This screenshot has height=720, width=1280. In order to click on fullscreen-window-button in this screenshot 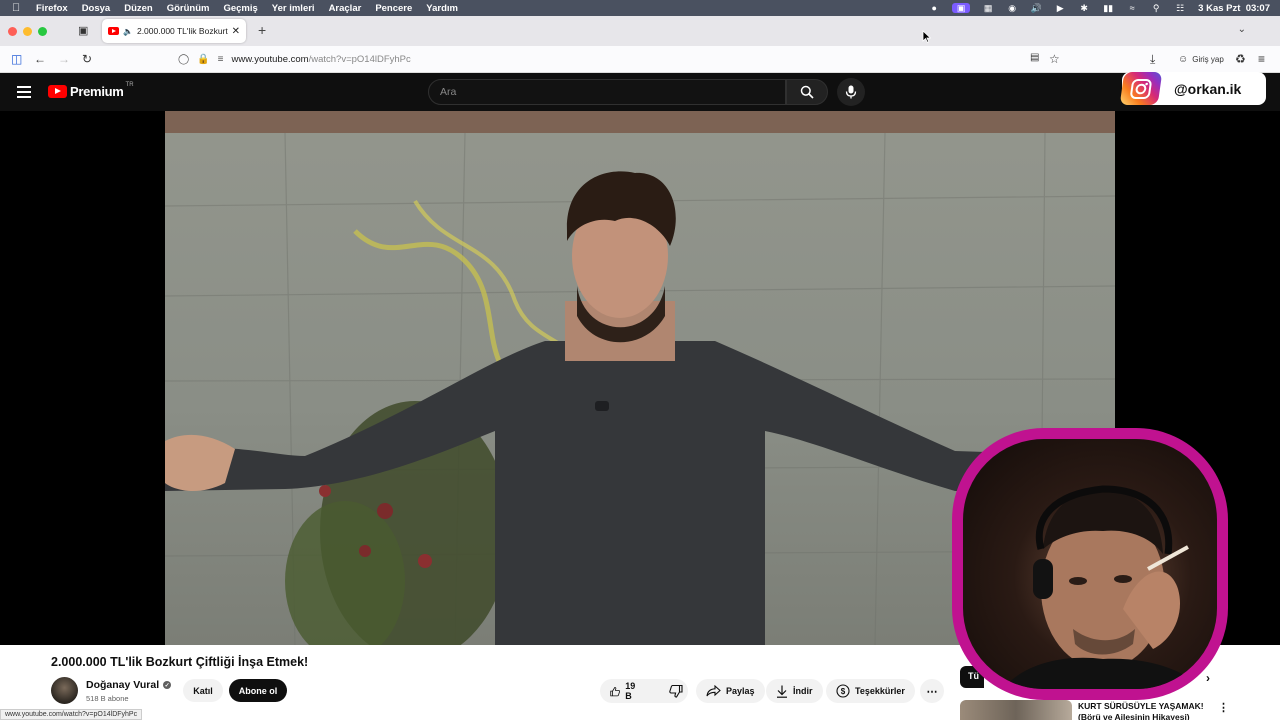, I will do `click(42, 31)`.